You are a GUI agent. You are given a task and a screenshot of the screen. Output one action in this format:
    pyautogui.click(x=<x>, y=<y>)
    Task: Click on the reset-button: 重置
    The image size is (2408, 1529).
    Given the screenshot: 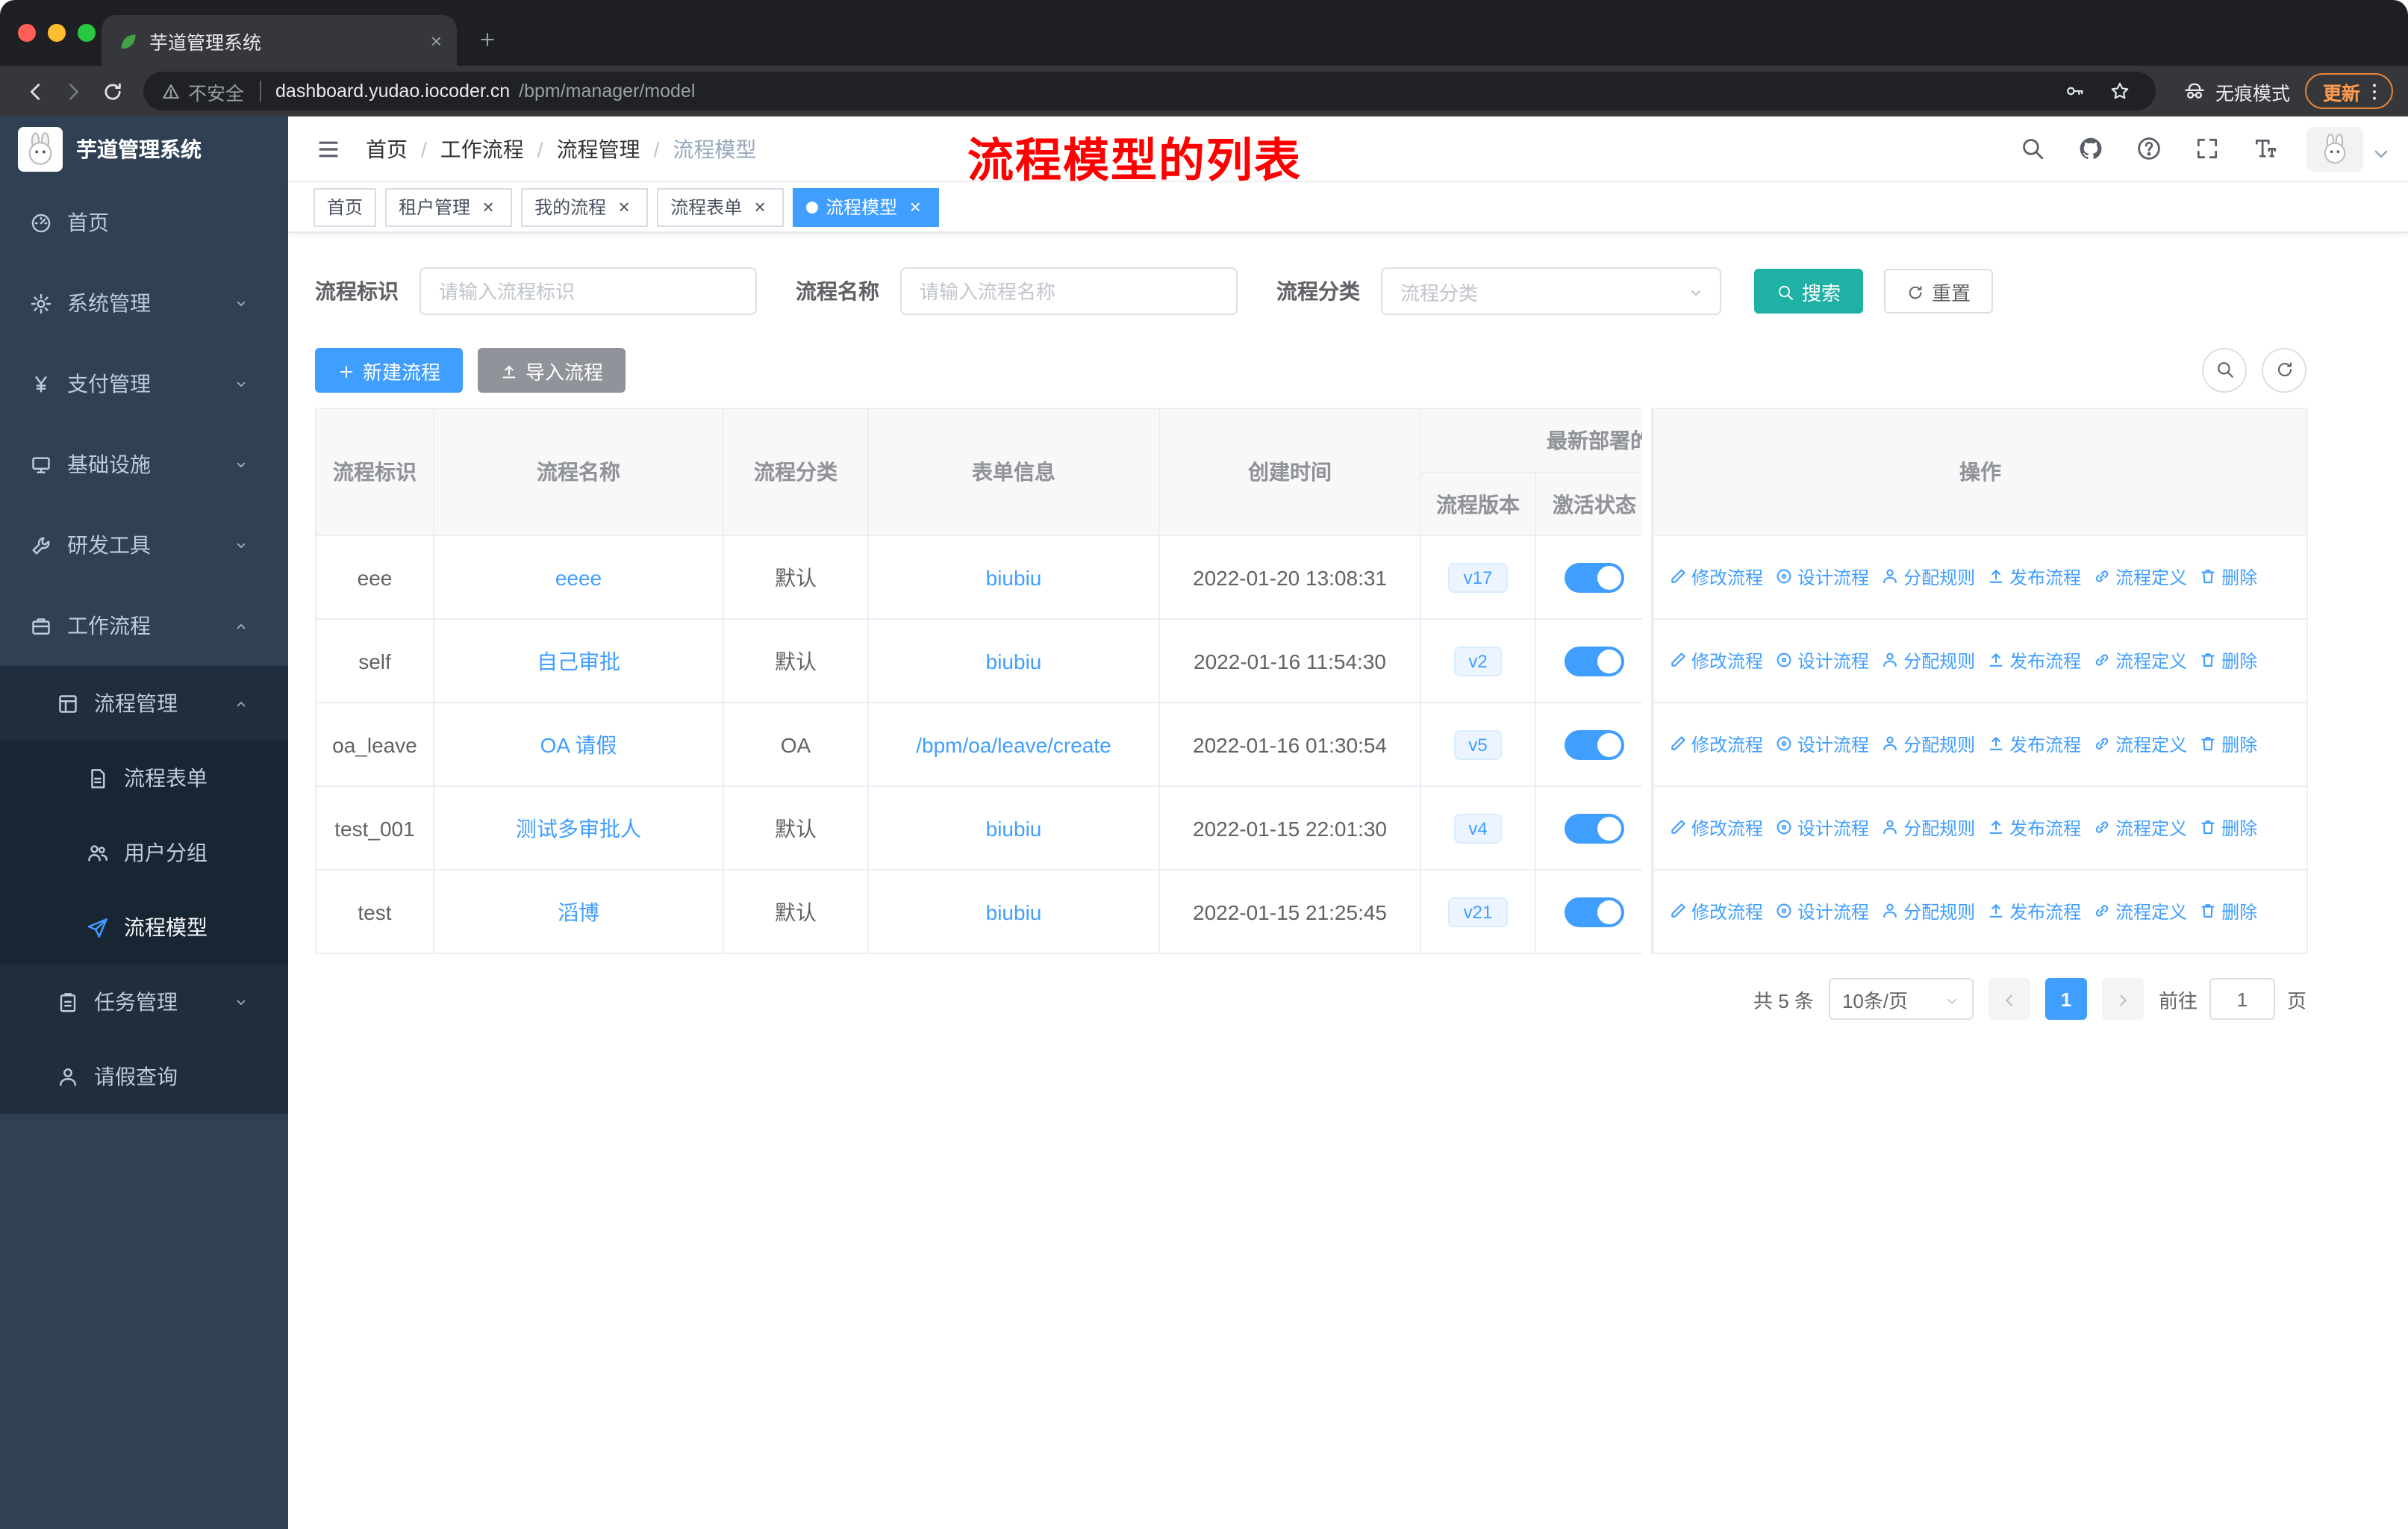 What is the action you would take?
    pyautogui.click(x=1939, y=291)
    